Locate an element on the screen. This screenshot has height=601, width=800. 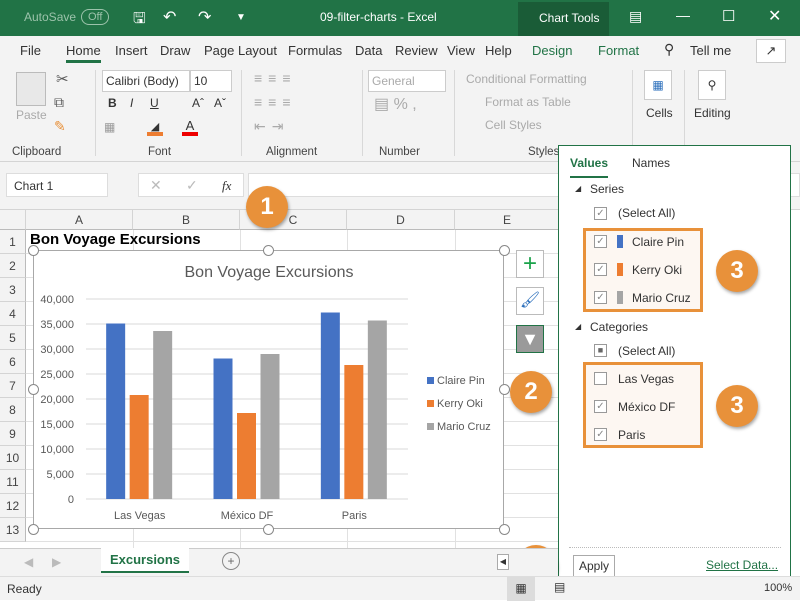
hscroll-left: ◀ is located at coordinates (503, 562).